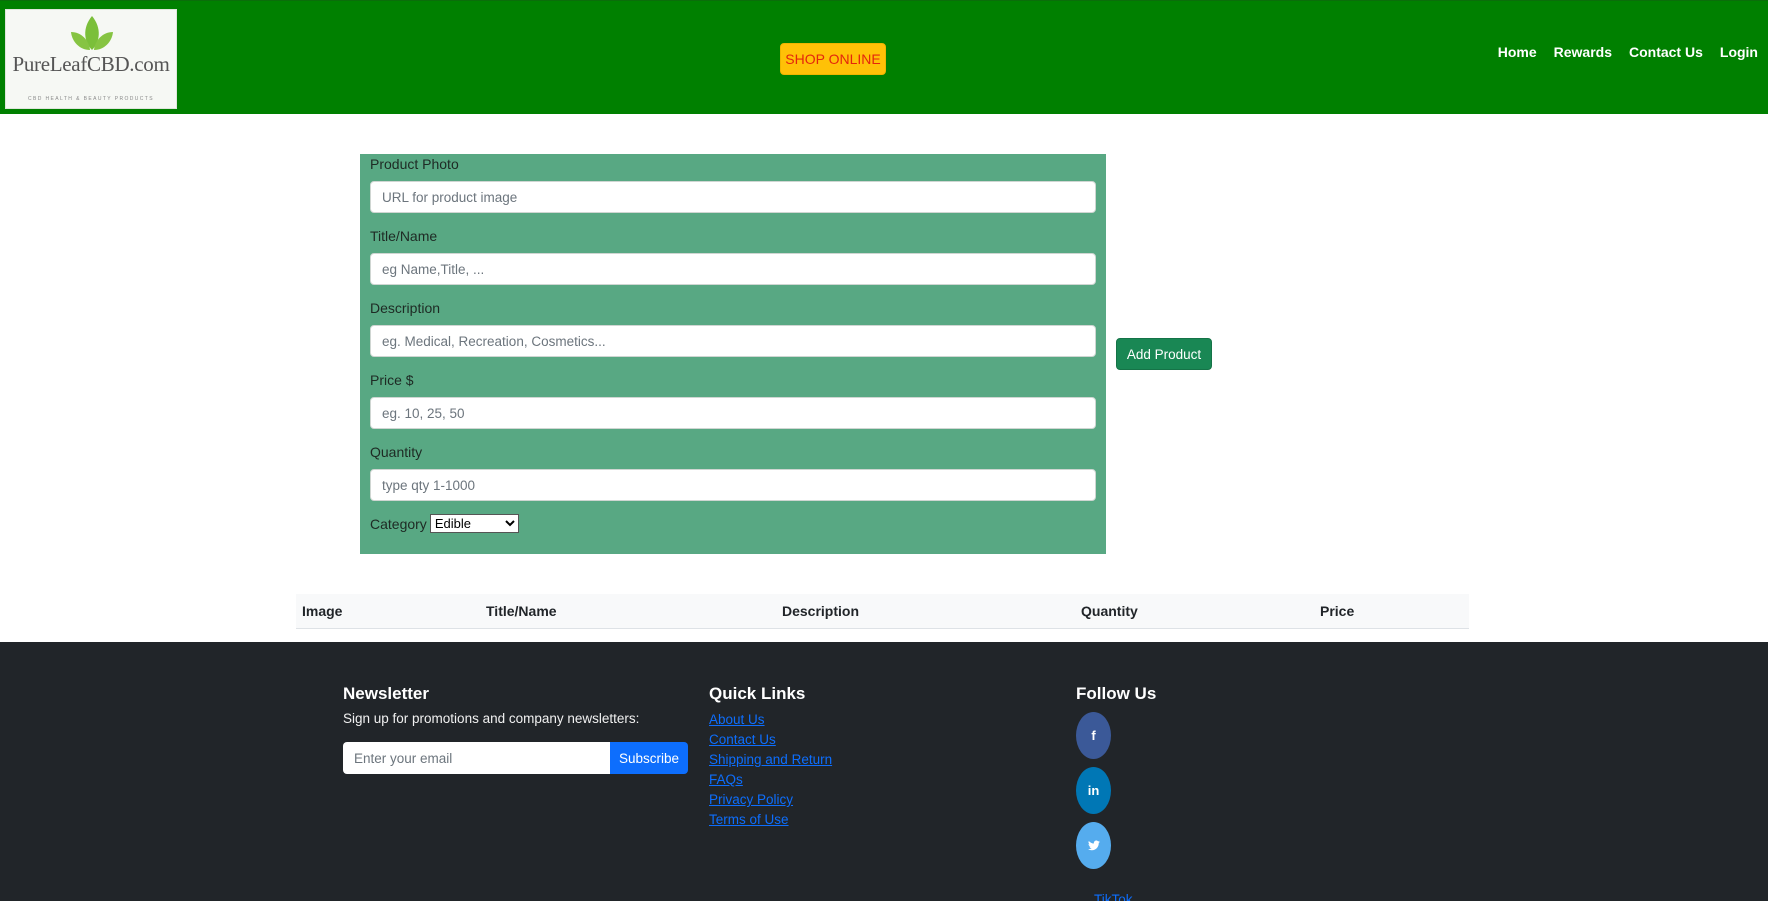 The height and width of the screenshot is (901, 1771). I want to click on link-contact-us: Contact Us, so click(770, 740).